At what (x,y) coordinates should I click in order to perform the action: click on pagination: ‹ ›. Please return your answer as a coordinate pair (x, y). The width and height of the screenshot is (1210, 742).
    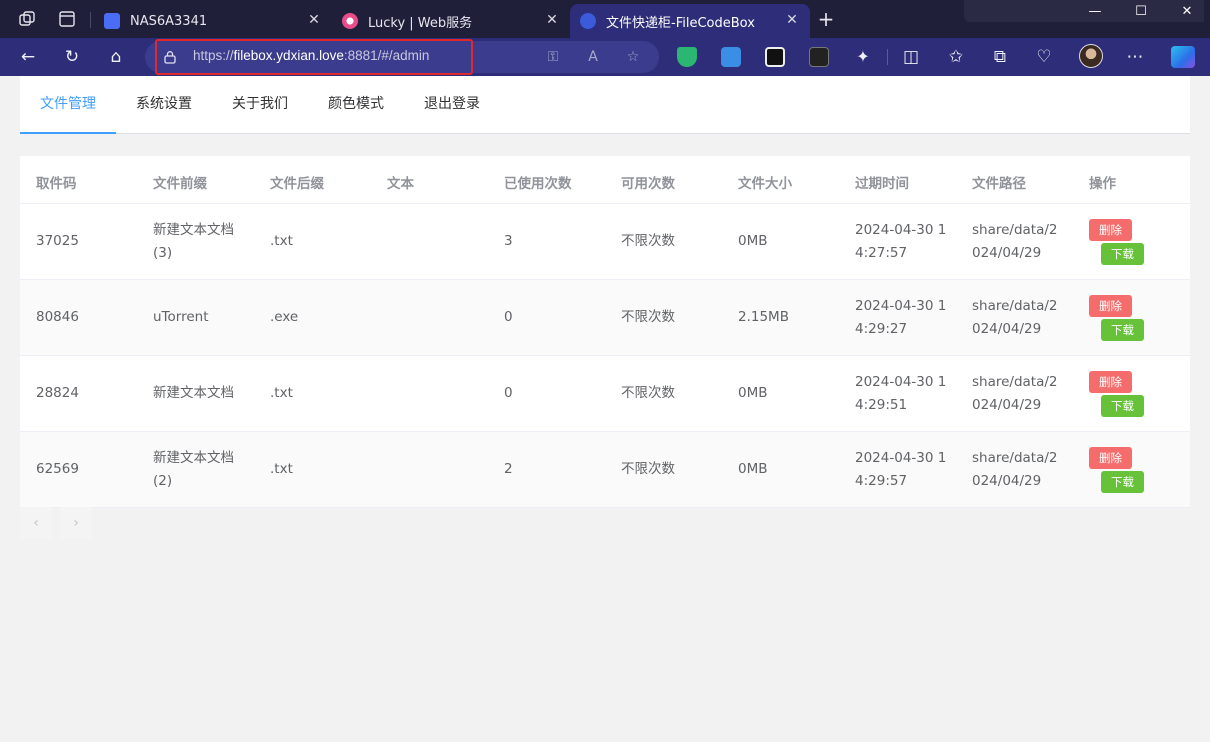
    Looking at the image, I should click on (60, 523).